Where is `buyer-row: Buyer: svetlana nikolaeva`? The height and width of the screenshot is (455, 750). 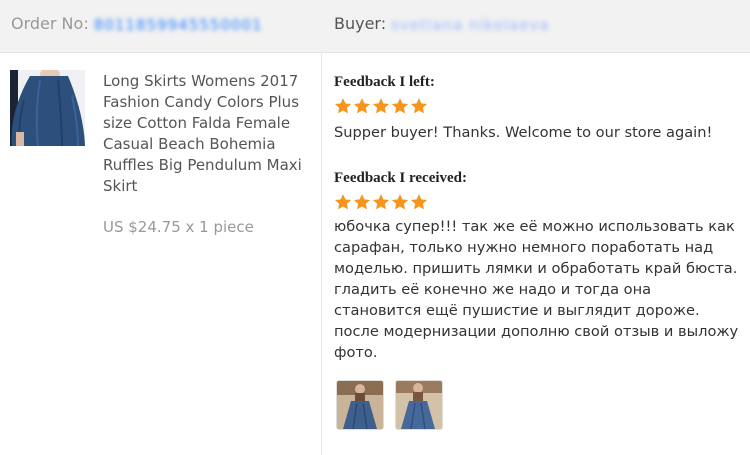
buyer-row: Buyer: svetlana nikolaeva is located at coordinates (442, 24).